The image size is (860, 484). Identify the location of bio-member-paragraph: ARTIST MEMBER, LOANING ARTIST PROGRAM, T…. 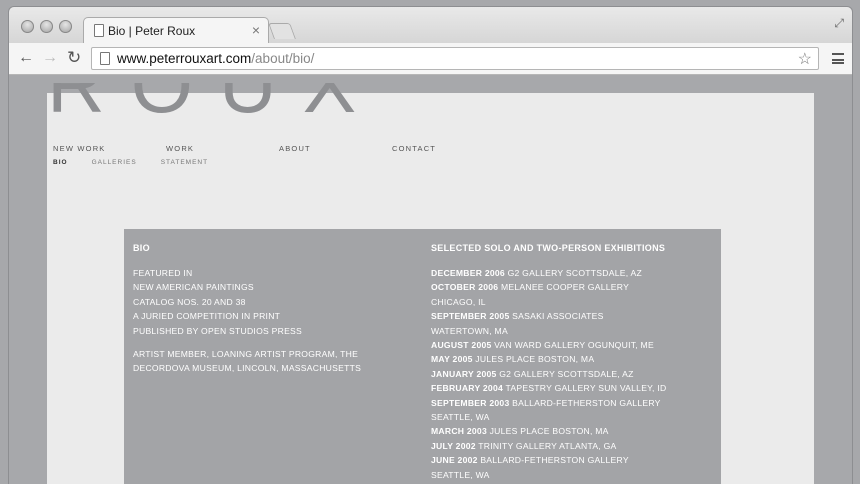
(268, 361).